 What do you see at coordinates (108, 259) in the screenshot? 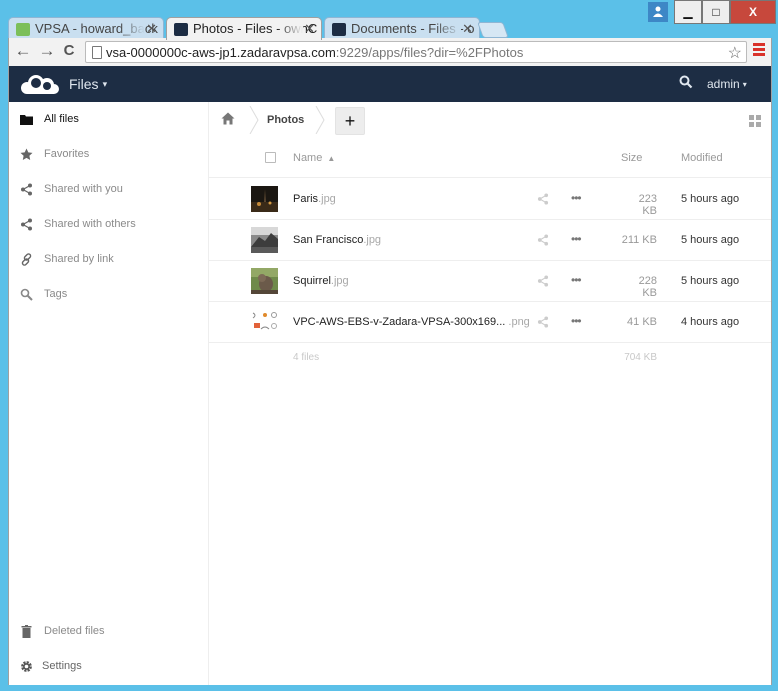
I see `sidebar-item-shared-by-link: Shared by link` at bounding box center [108, 259].